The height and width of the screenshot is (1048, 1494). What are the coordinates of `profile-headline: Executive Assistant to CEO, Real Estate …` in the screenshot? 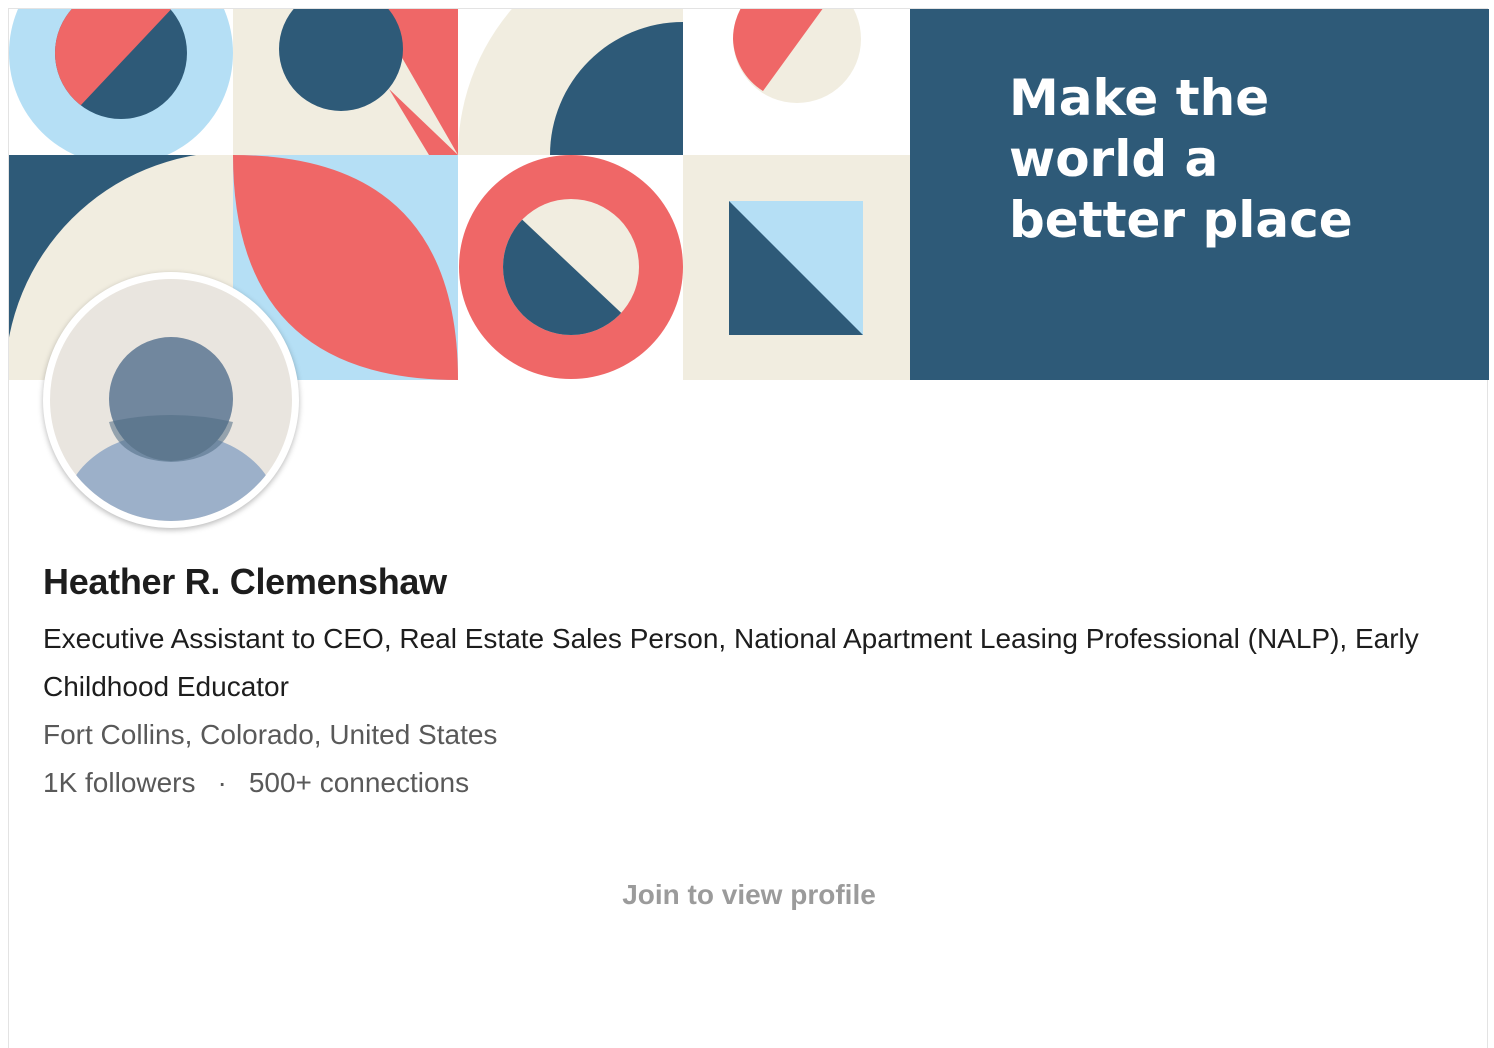 It's located at (731, 662).